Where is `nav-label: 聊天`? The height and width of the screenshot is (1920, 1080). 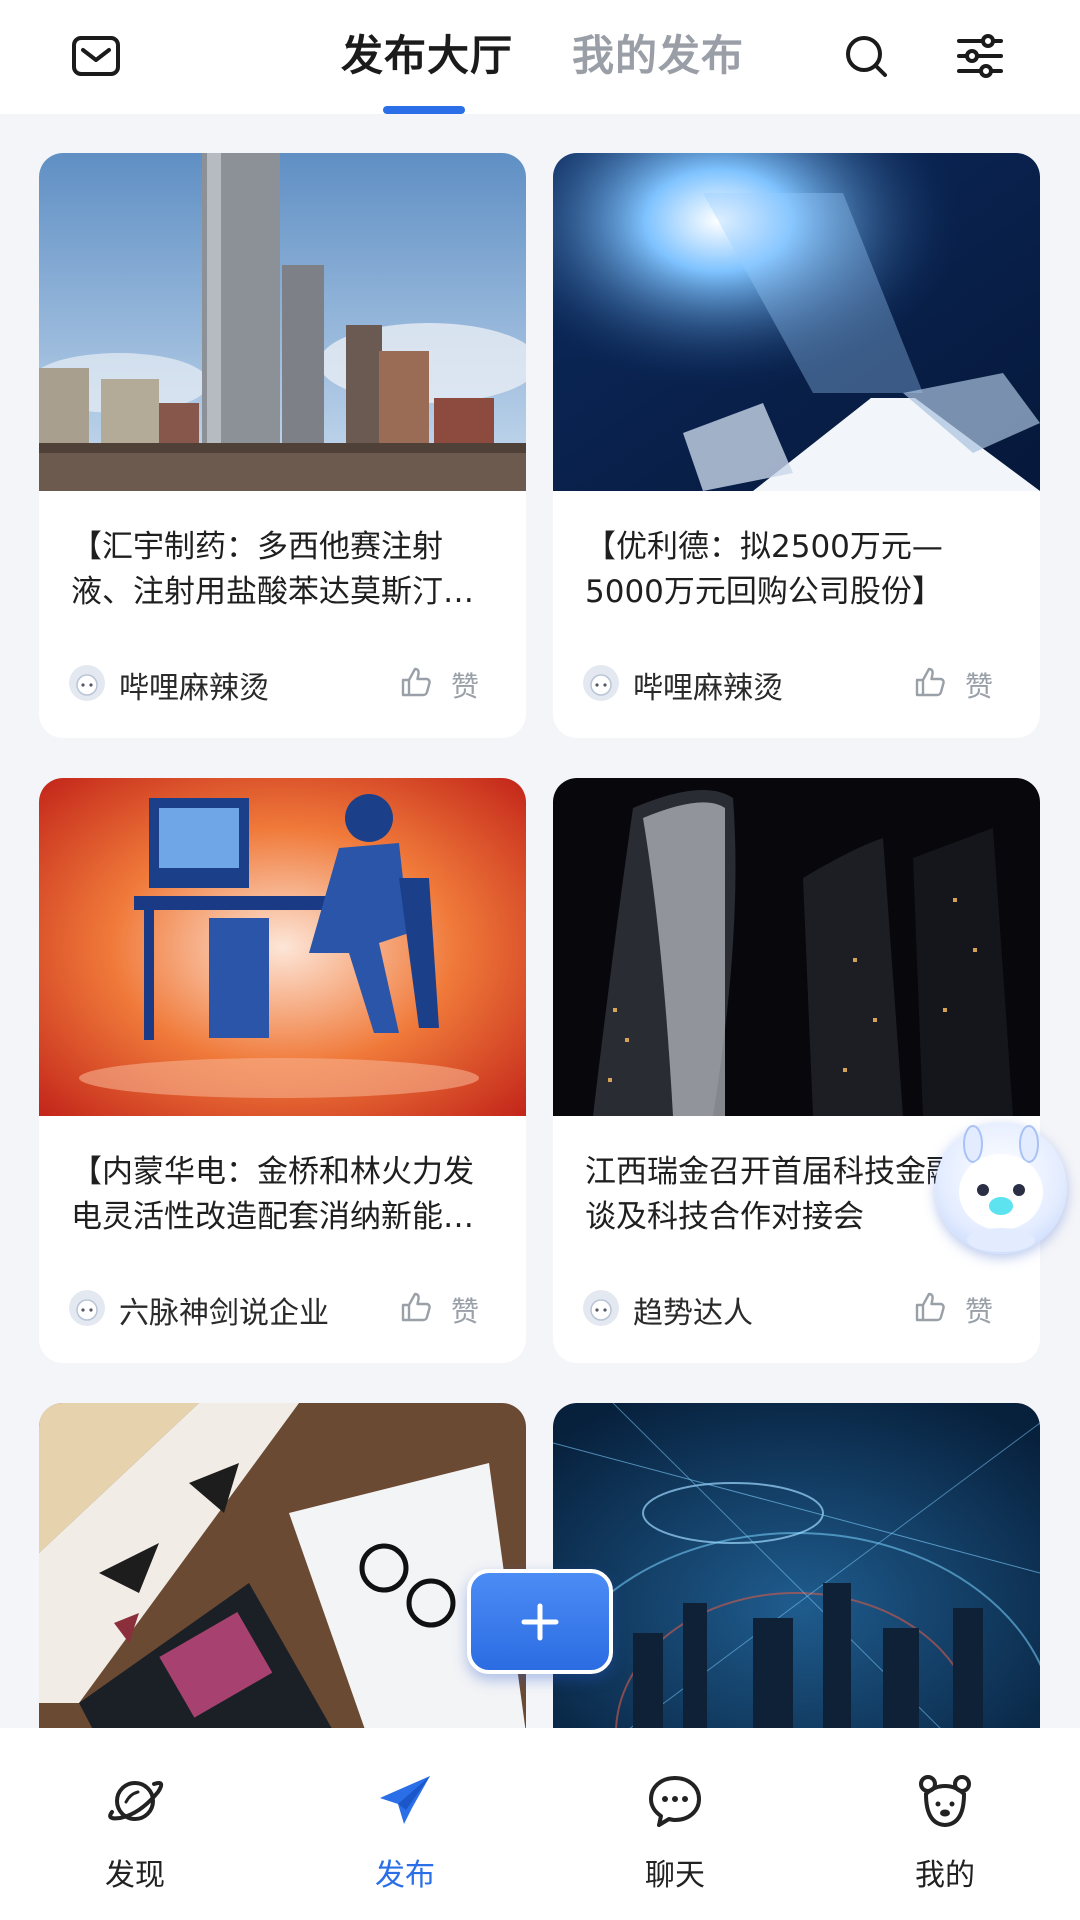 nav-label: 聊天 is located at coordinates (675, 1875).